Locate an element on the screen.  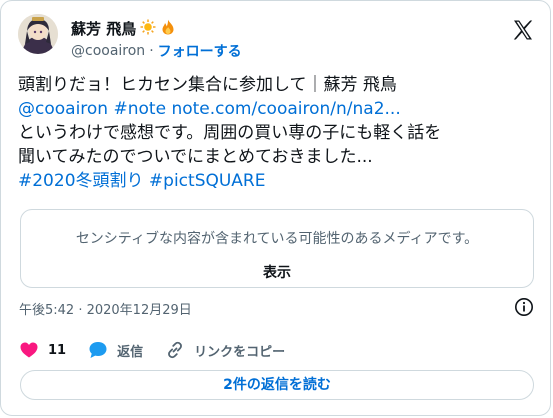
tweet-line-3: というわけで感想です。周囲の買い専の子にも軽く話を is located at coordinates (230, 133).